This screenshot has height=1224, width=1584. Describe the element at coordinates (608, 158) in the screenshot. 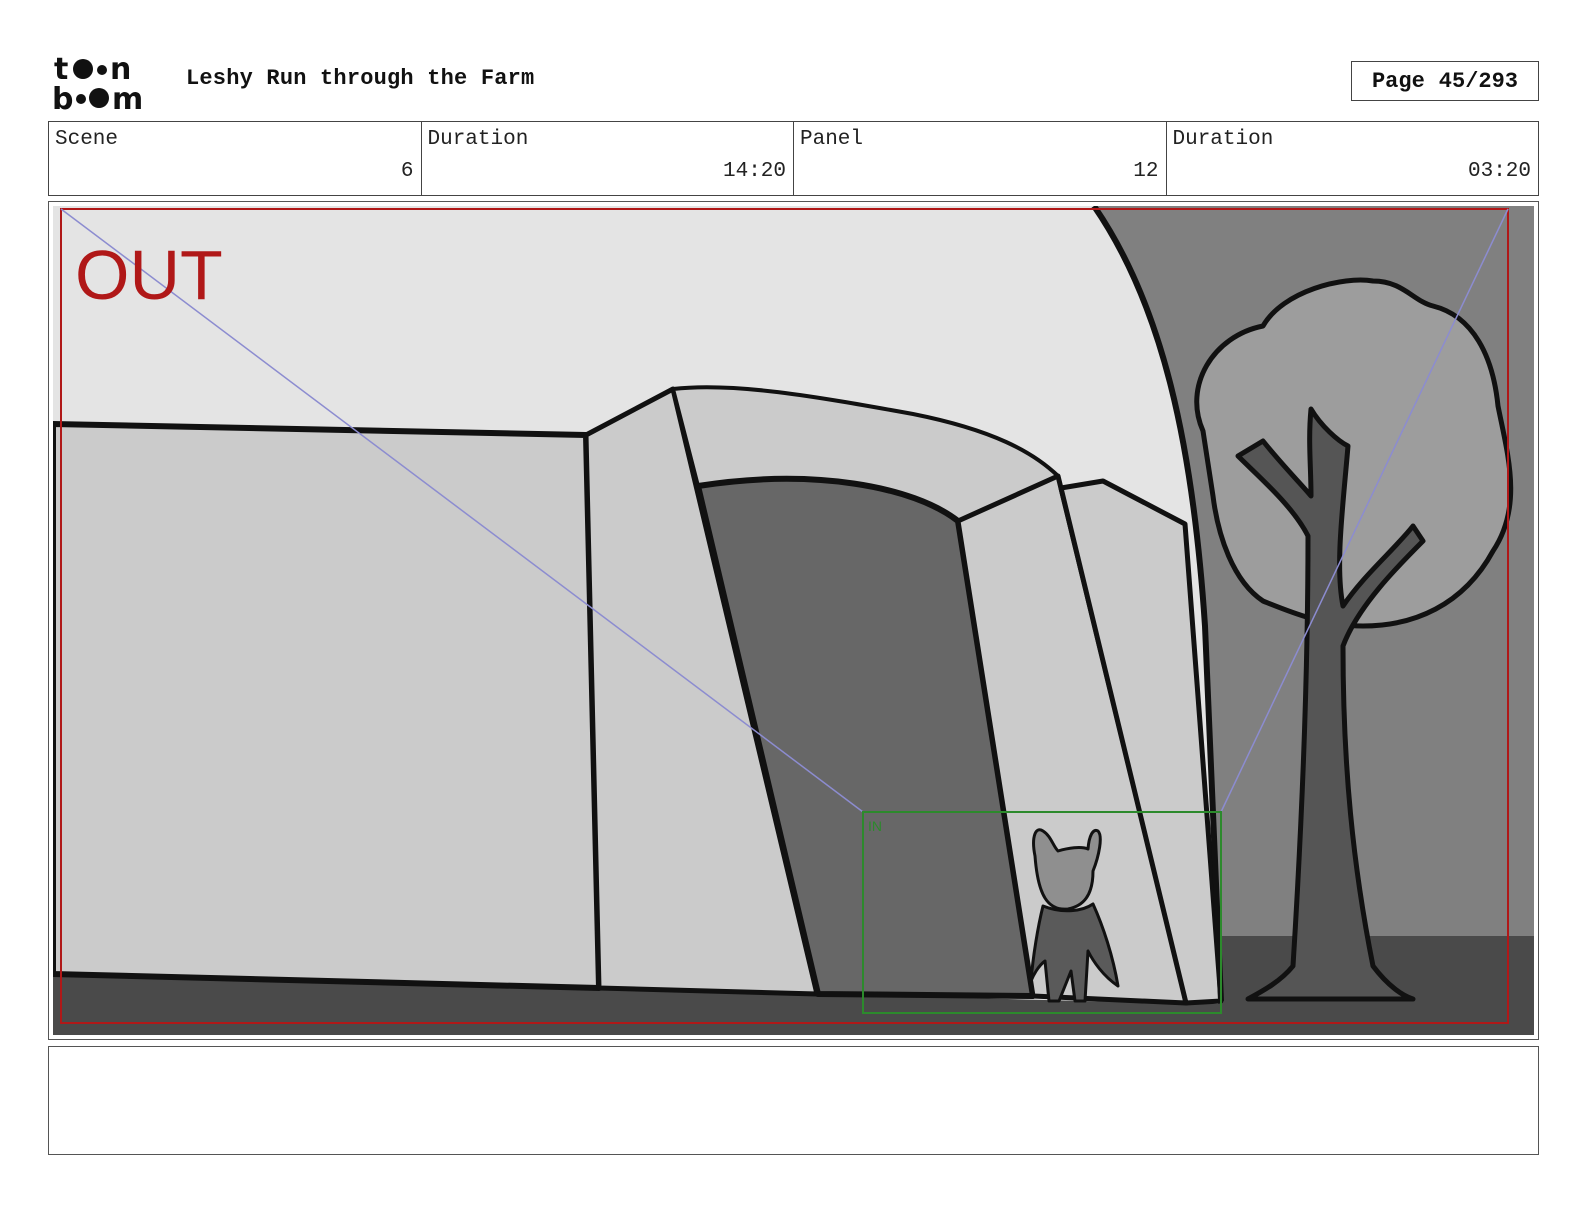

I see `scene-duration-cell: Duration 14:20` at that location.